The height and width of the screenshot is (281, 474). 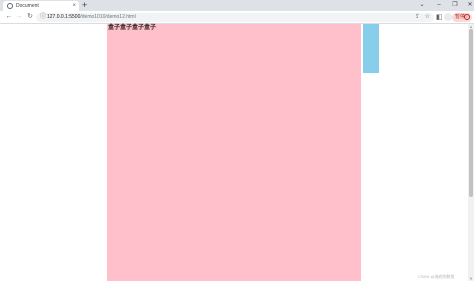 I want to click on vertical-scrollbar: ▲ ▼, so click(x=471, y=152).